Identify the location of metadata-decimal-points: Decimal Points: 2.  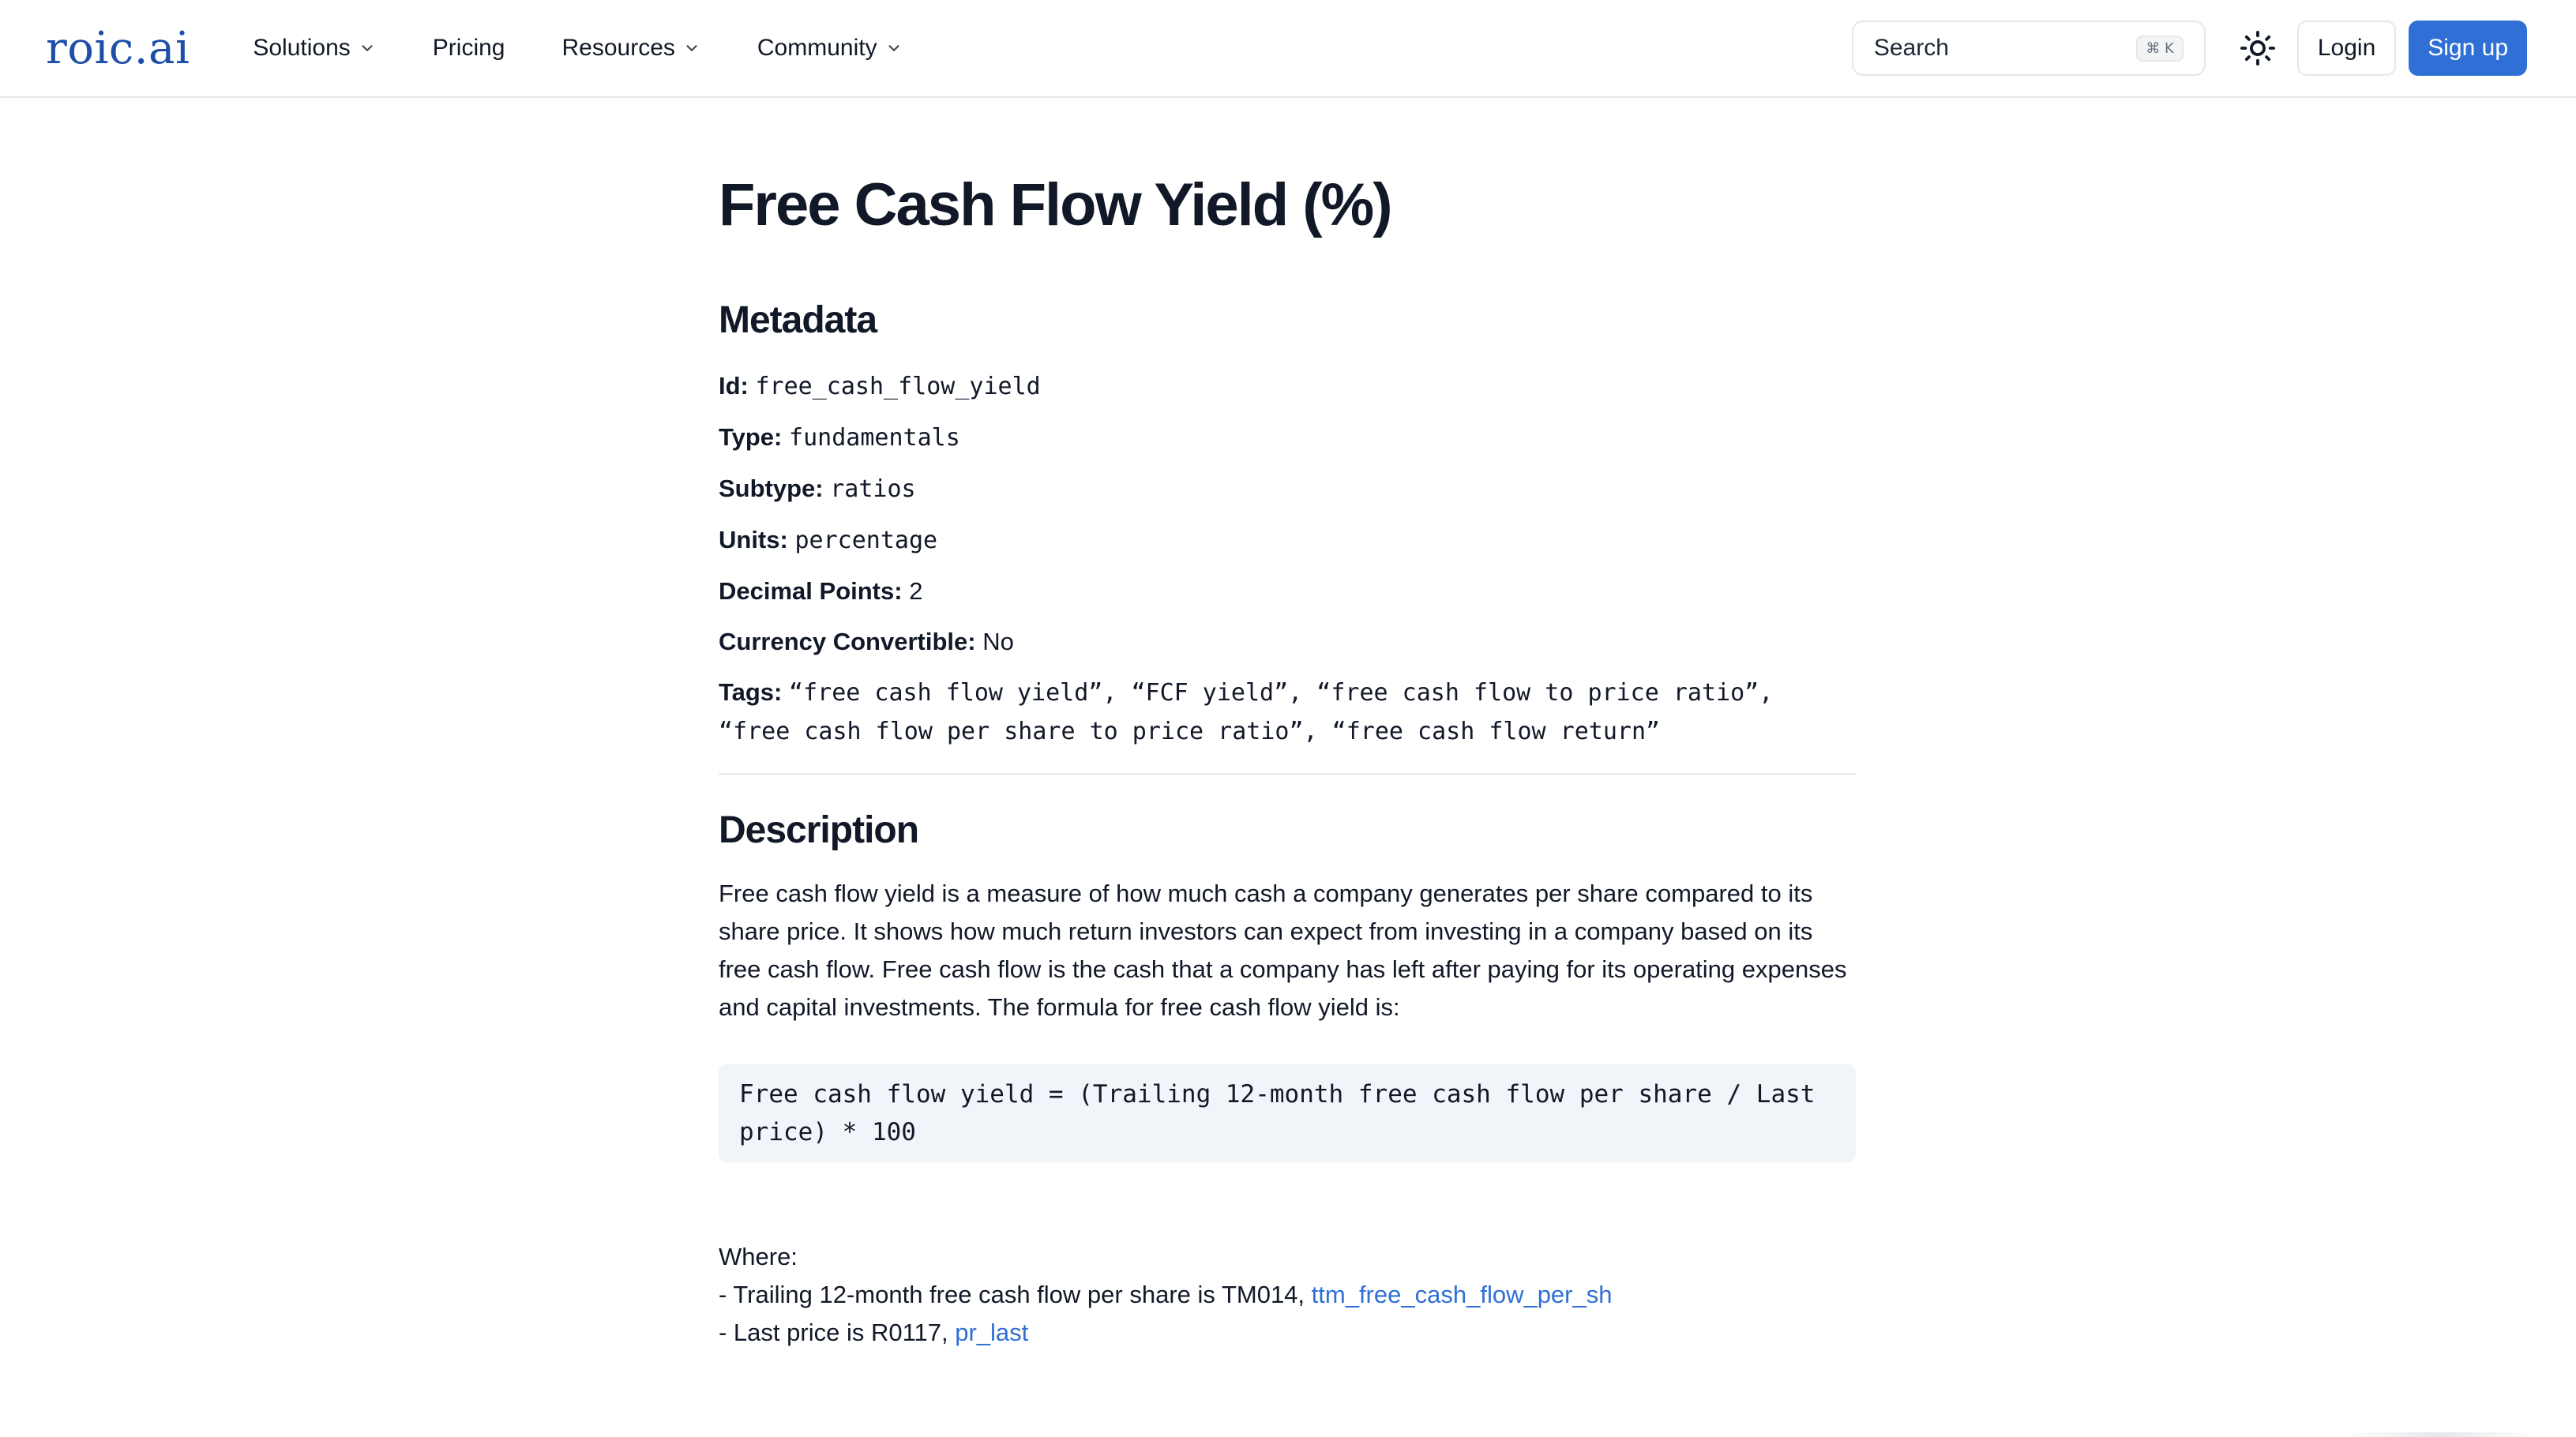
(1287, 591).